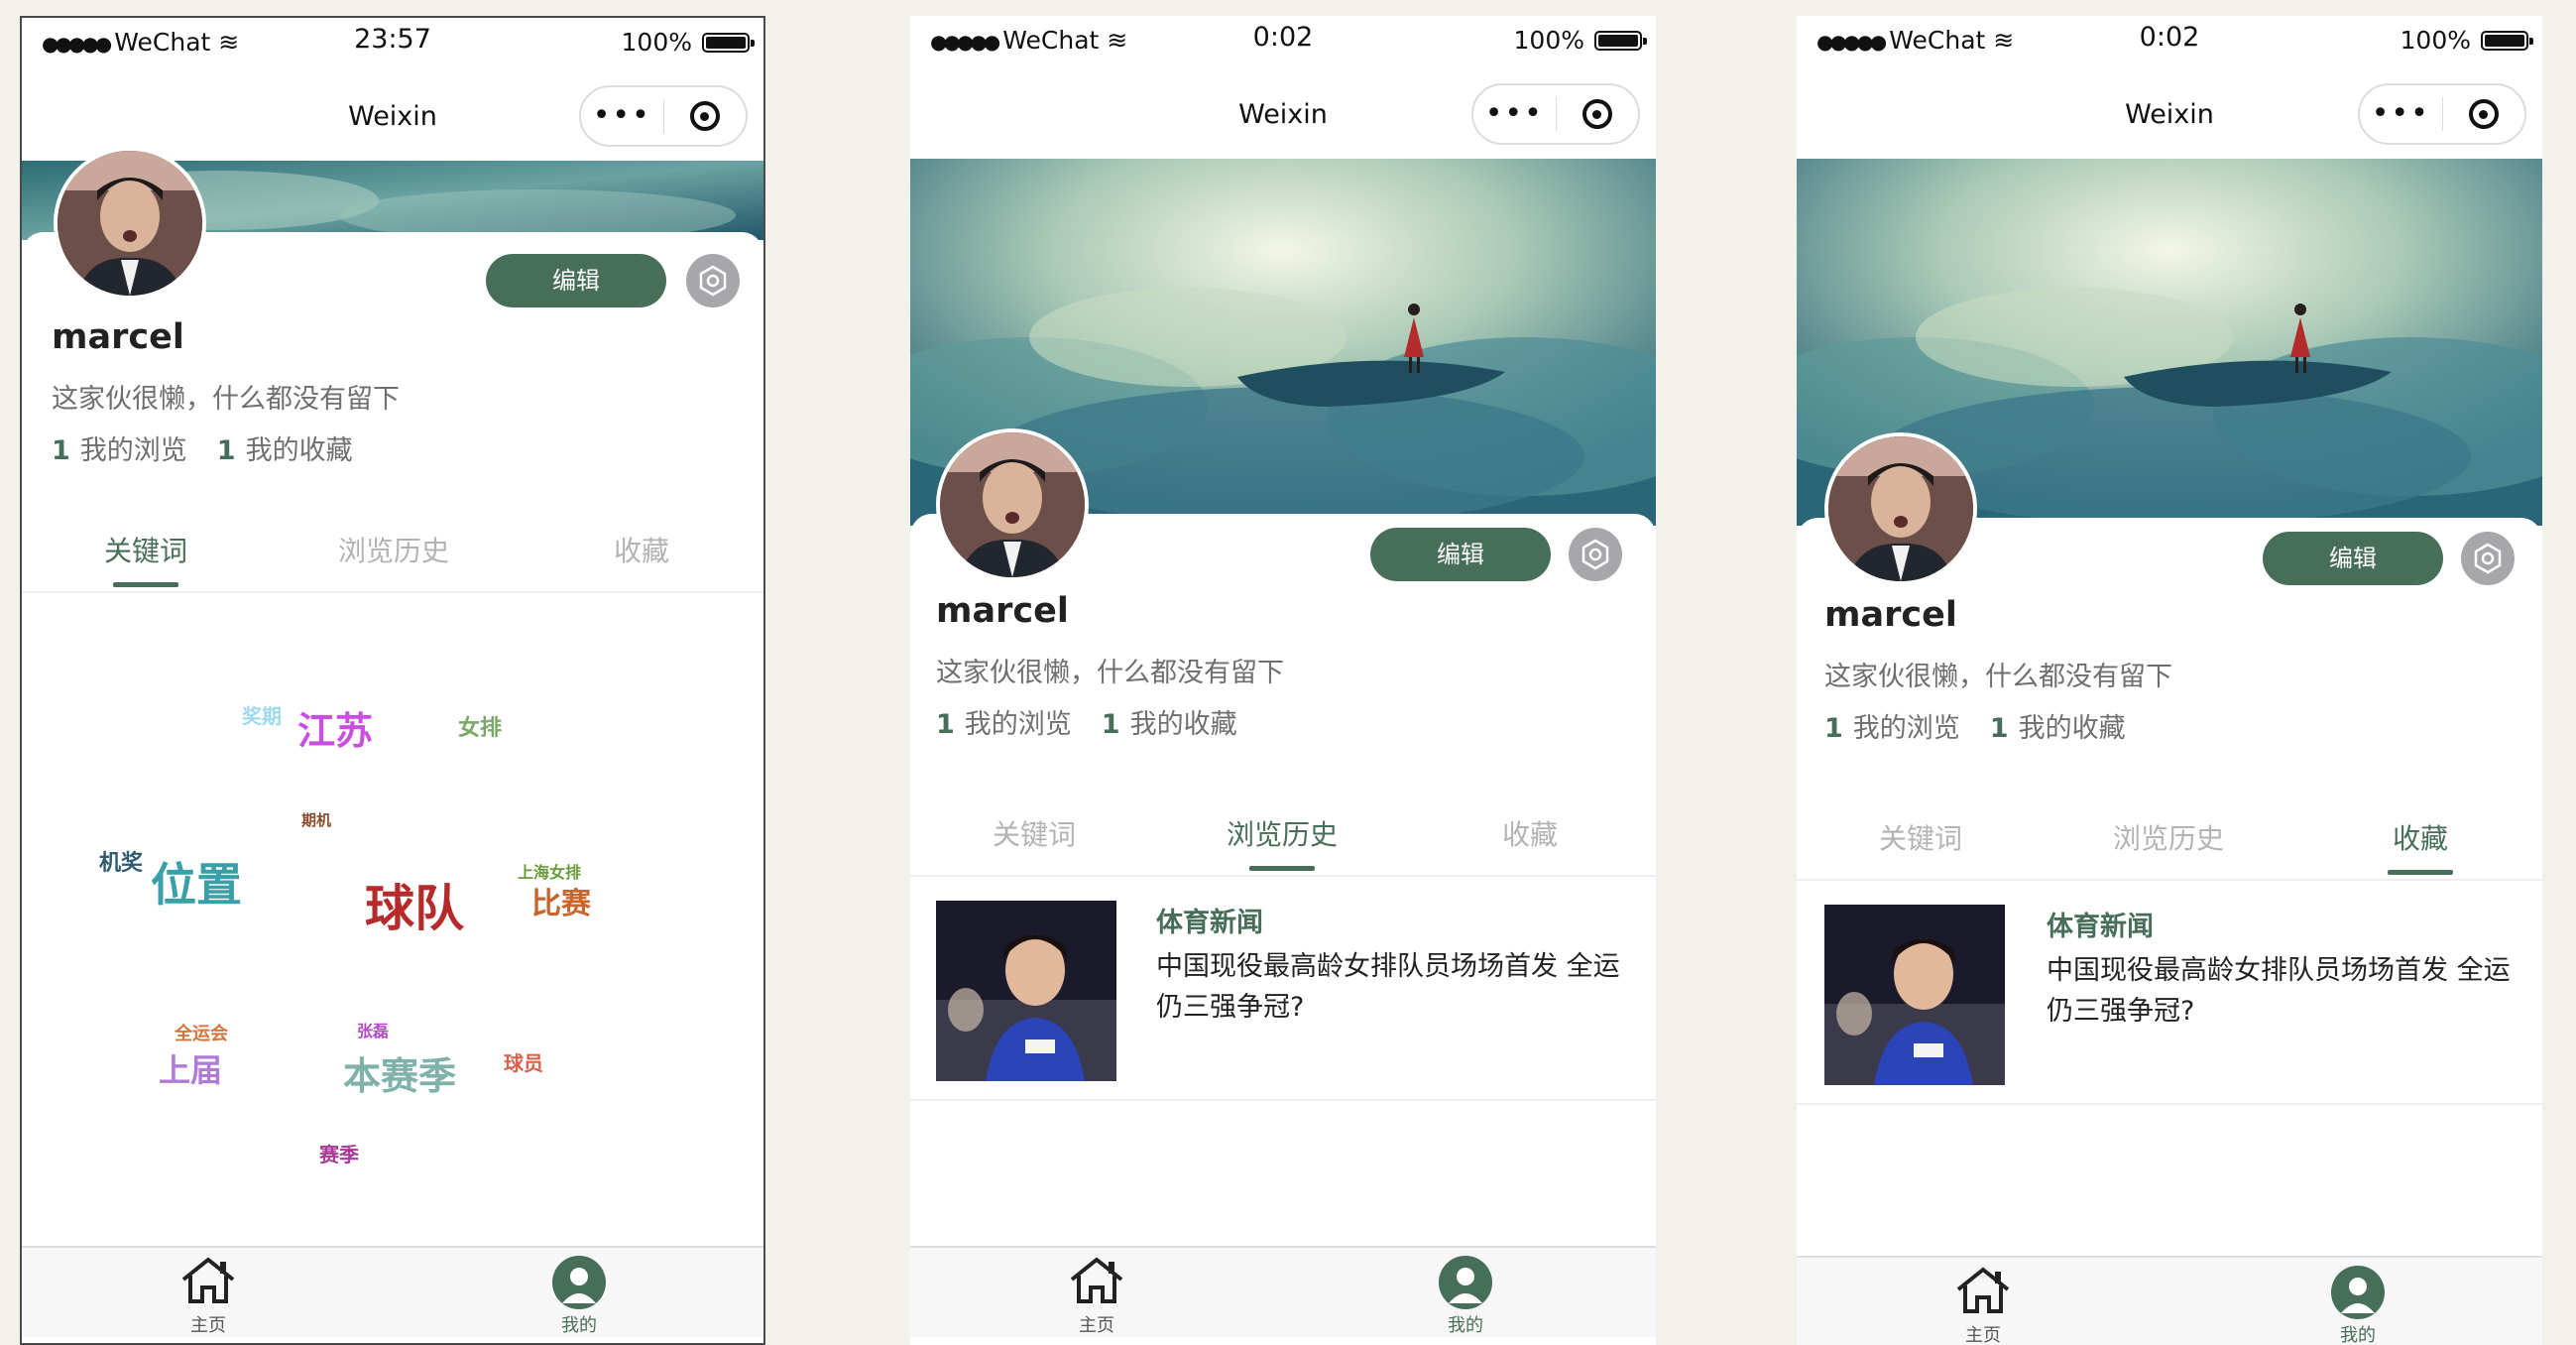 Image resolution: width=2576 pixels, height=1345 pixels. I want to click on word-cloud-item: 赛季, so click(339, 1154).